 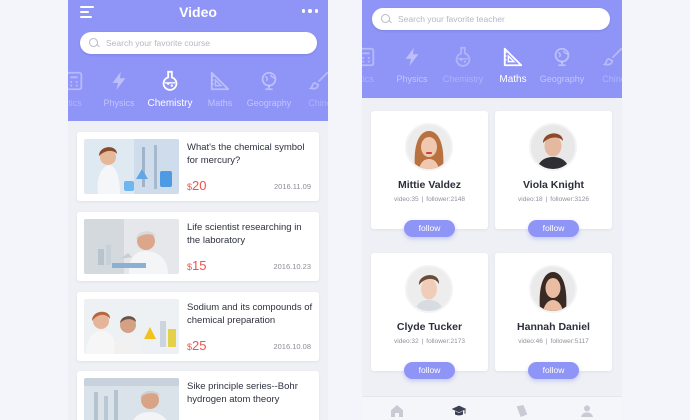 What do you see at coordinates (553, 199) in the screenshot?
I see `teacher-stats: video:18 | follower:3126` at bounding box center [553, 199].